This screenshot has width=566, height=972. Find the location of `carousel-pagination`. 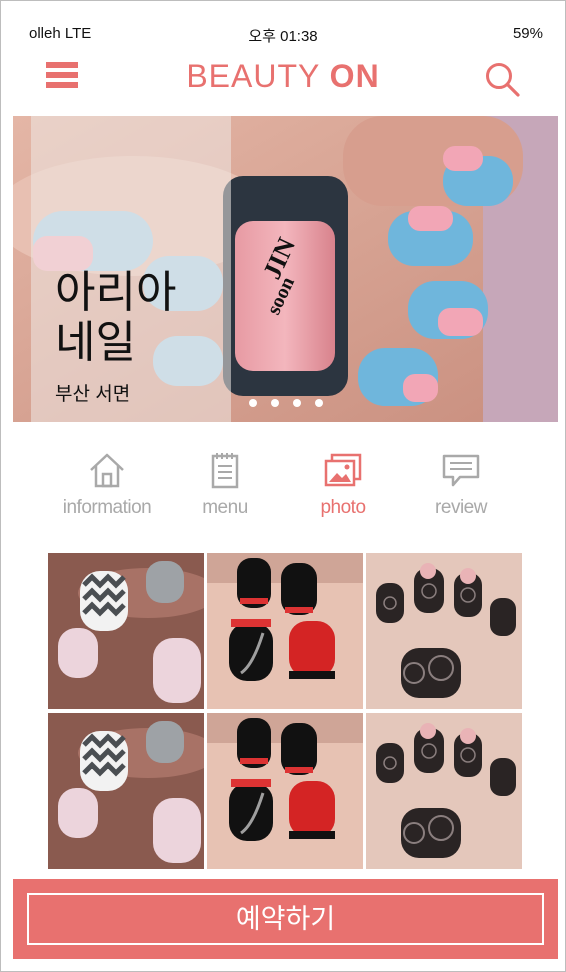

carousel-pagination is located at coordinates (293, 403).